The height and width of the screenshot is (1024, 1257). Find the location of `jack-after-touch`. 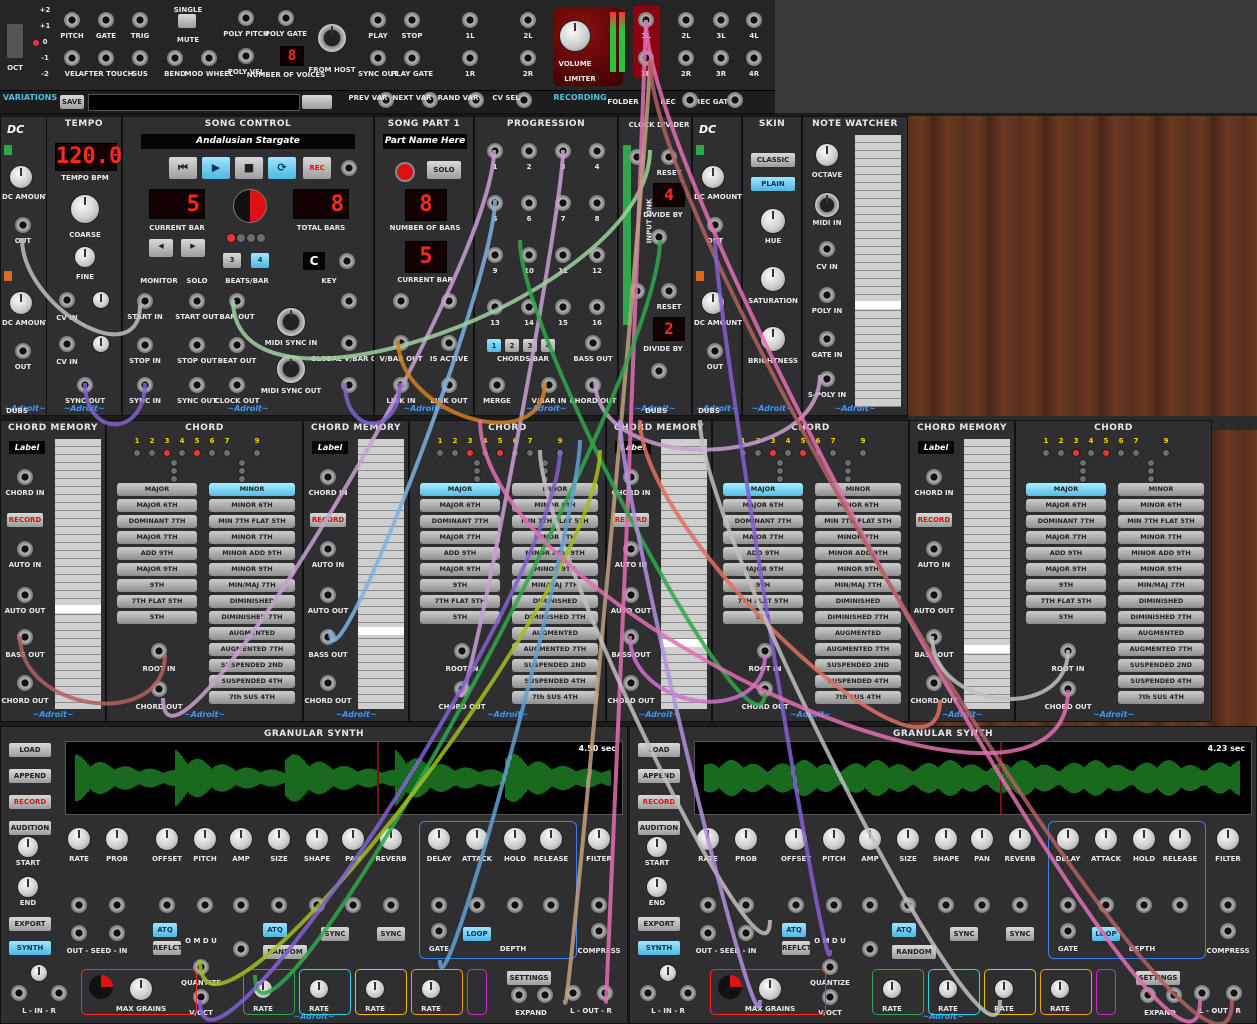

jack-after-touch is located at coordinates (106, 58).